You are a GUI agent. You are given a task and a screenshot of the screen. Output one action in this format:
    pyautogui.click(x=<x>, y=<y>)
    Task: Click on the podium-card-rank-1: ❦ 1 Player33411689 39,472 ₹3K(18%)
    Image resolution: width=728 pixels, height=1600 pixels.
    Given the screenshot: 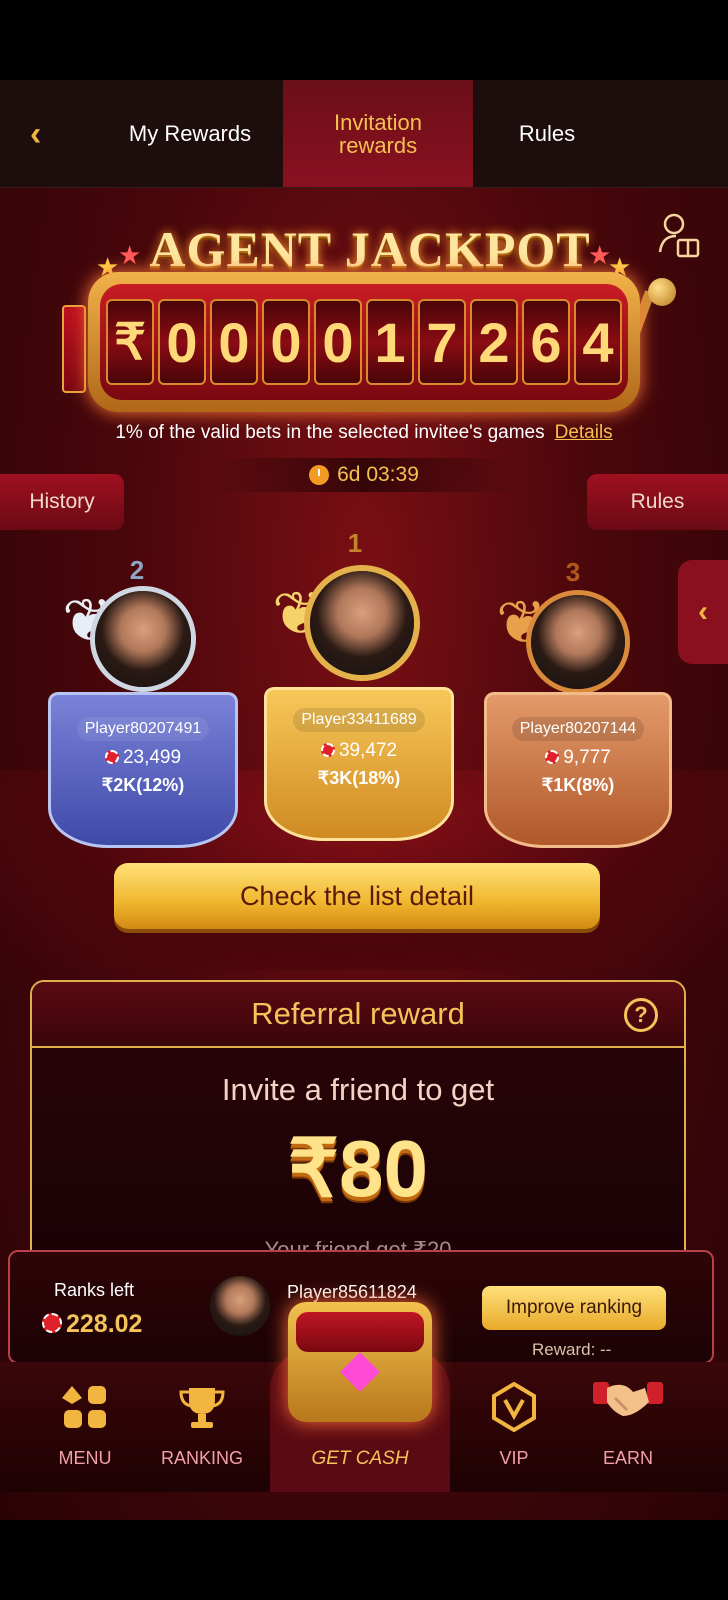 What is the action you would take?
    pyautogui.click(x=356, y=685)
    